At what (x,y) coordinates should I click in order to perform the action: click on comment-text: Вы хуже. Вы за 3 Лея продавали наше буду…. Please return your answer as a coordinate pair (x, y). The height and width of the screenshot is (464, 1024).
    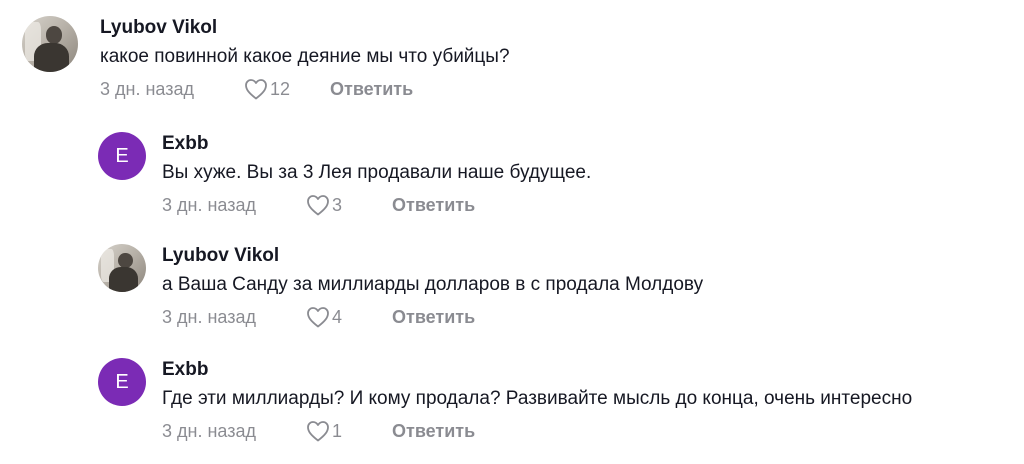
    Looking at the image, I should click on (377, 172).